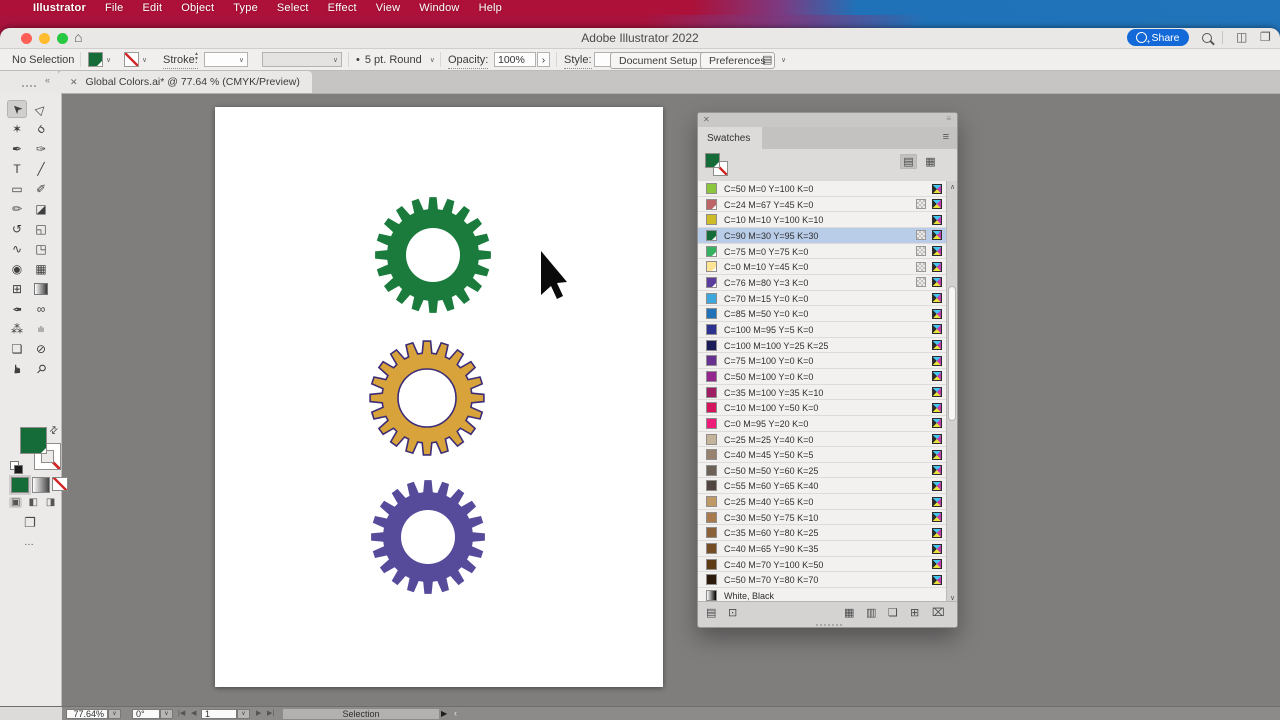 The width and height of the screenshot is (1280, 720). Describe the element at coordinates (302, 59) in the screenshot. I see `variable-width-profile-select: ∨` at that location.